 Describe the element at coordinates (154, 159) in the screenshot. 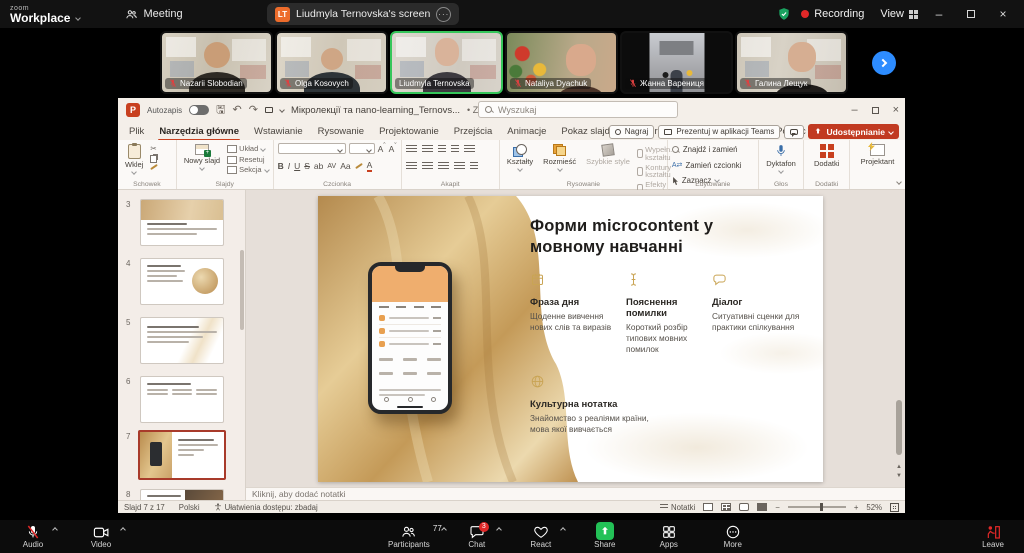

I see `copy-button` at that location.